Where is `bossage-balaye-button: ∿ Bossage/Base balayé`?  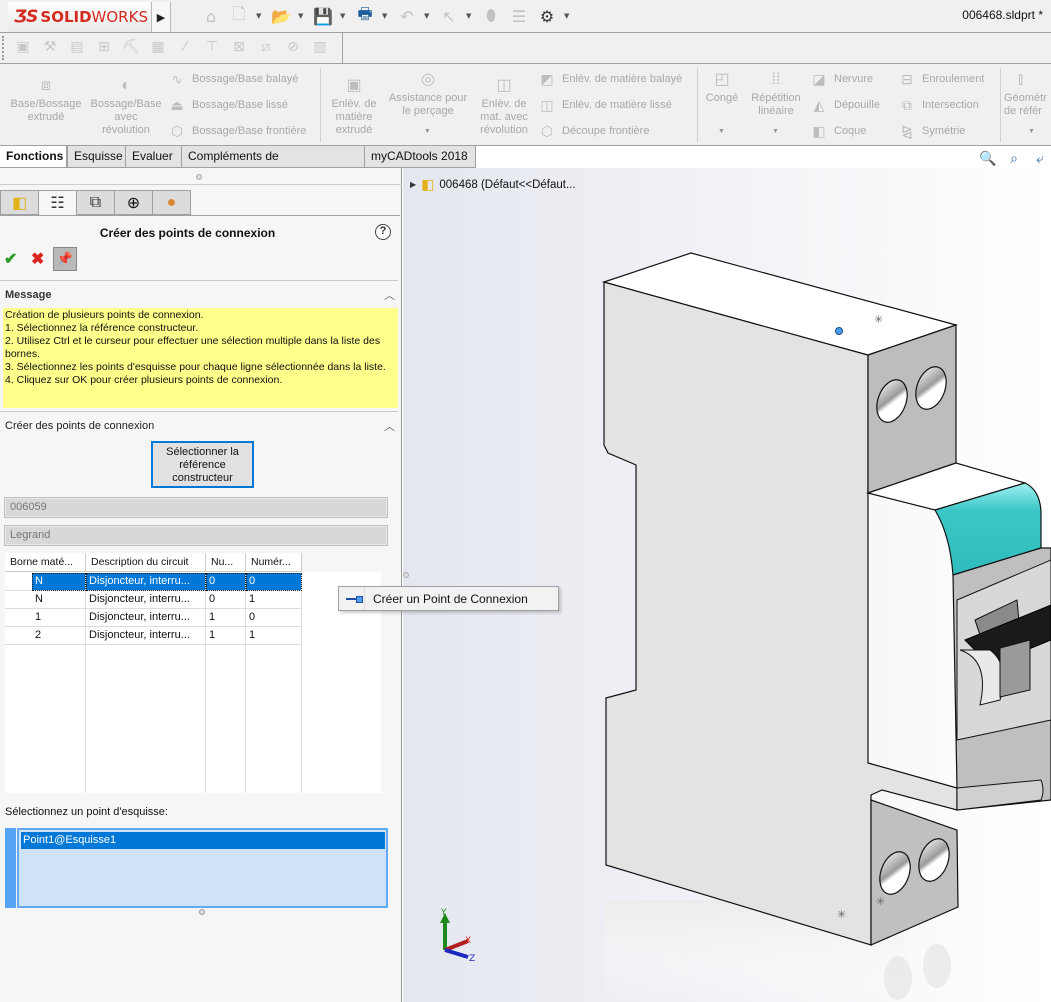
bossage-balaye-button: ∿ Bossage/Base balayé is located at coordinates (233, 79).